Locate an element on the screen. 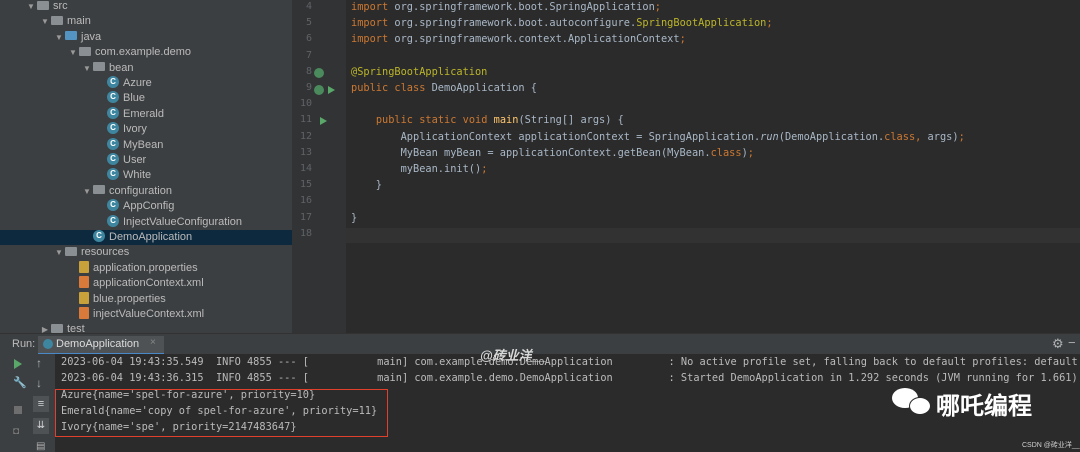  wrench-icon: 🔧 is located at coordinates (20, 382).